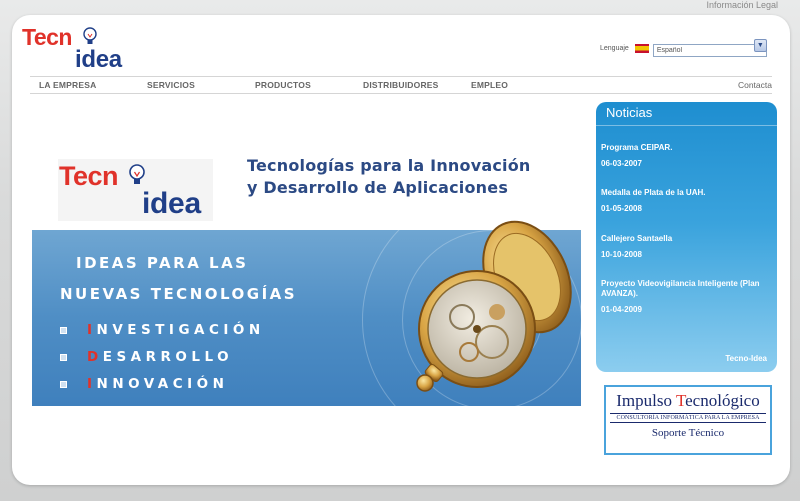  What do you see at coordinates (742, 5) in the screenshot?
I see `legal-info-link: Información Legal` at bounding box center [742, 5].